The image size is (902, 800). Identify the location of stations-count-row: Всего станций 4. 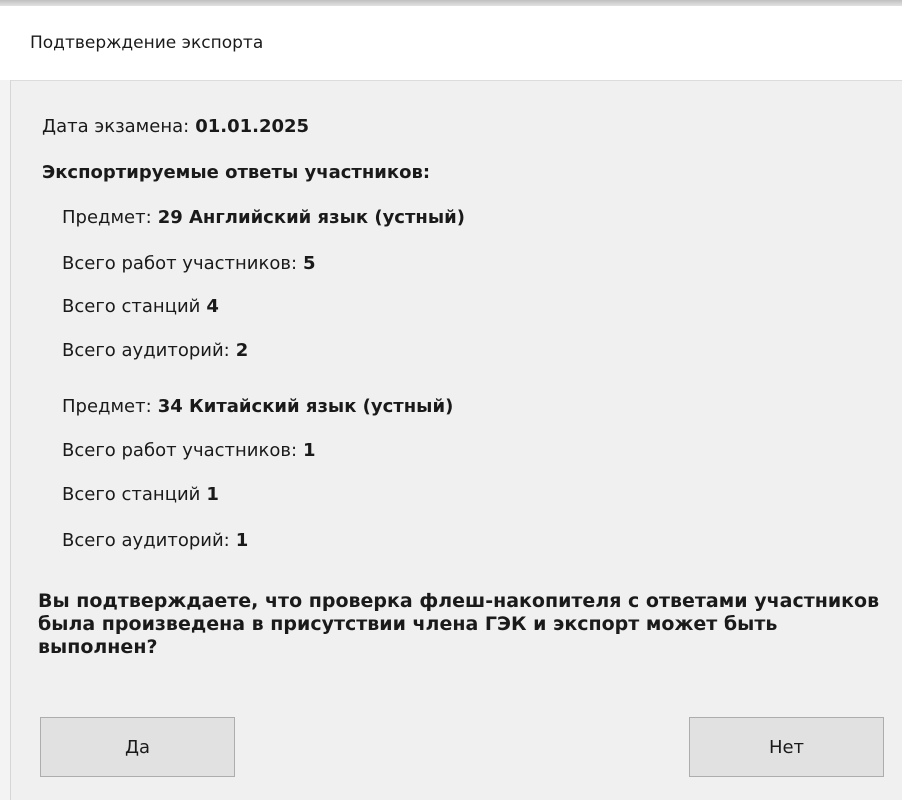
(140, 306).